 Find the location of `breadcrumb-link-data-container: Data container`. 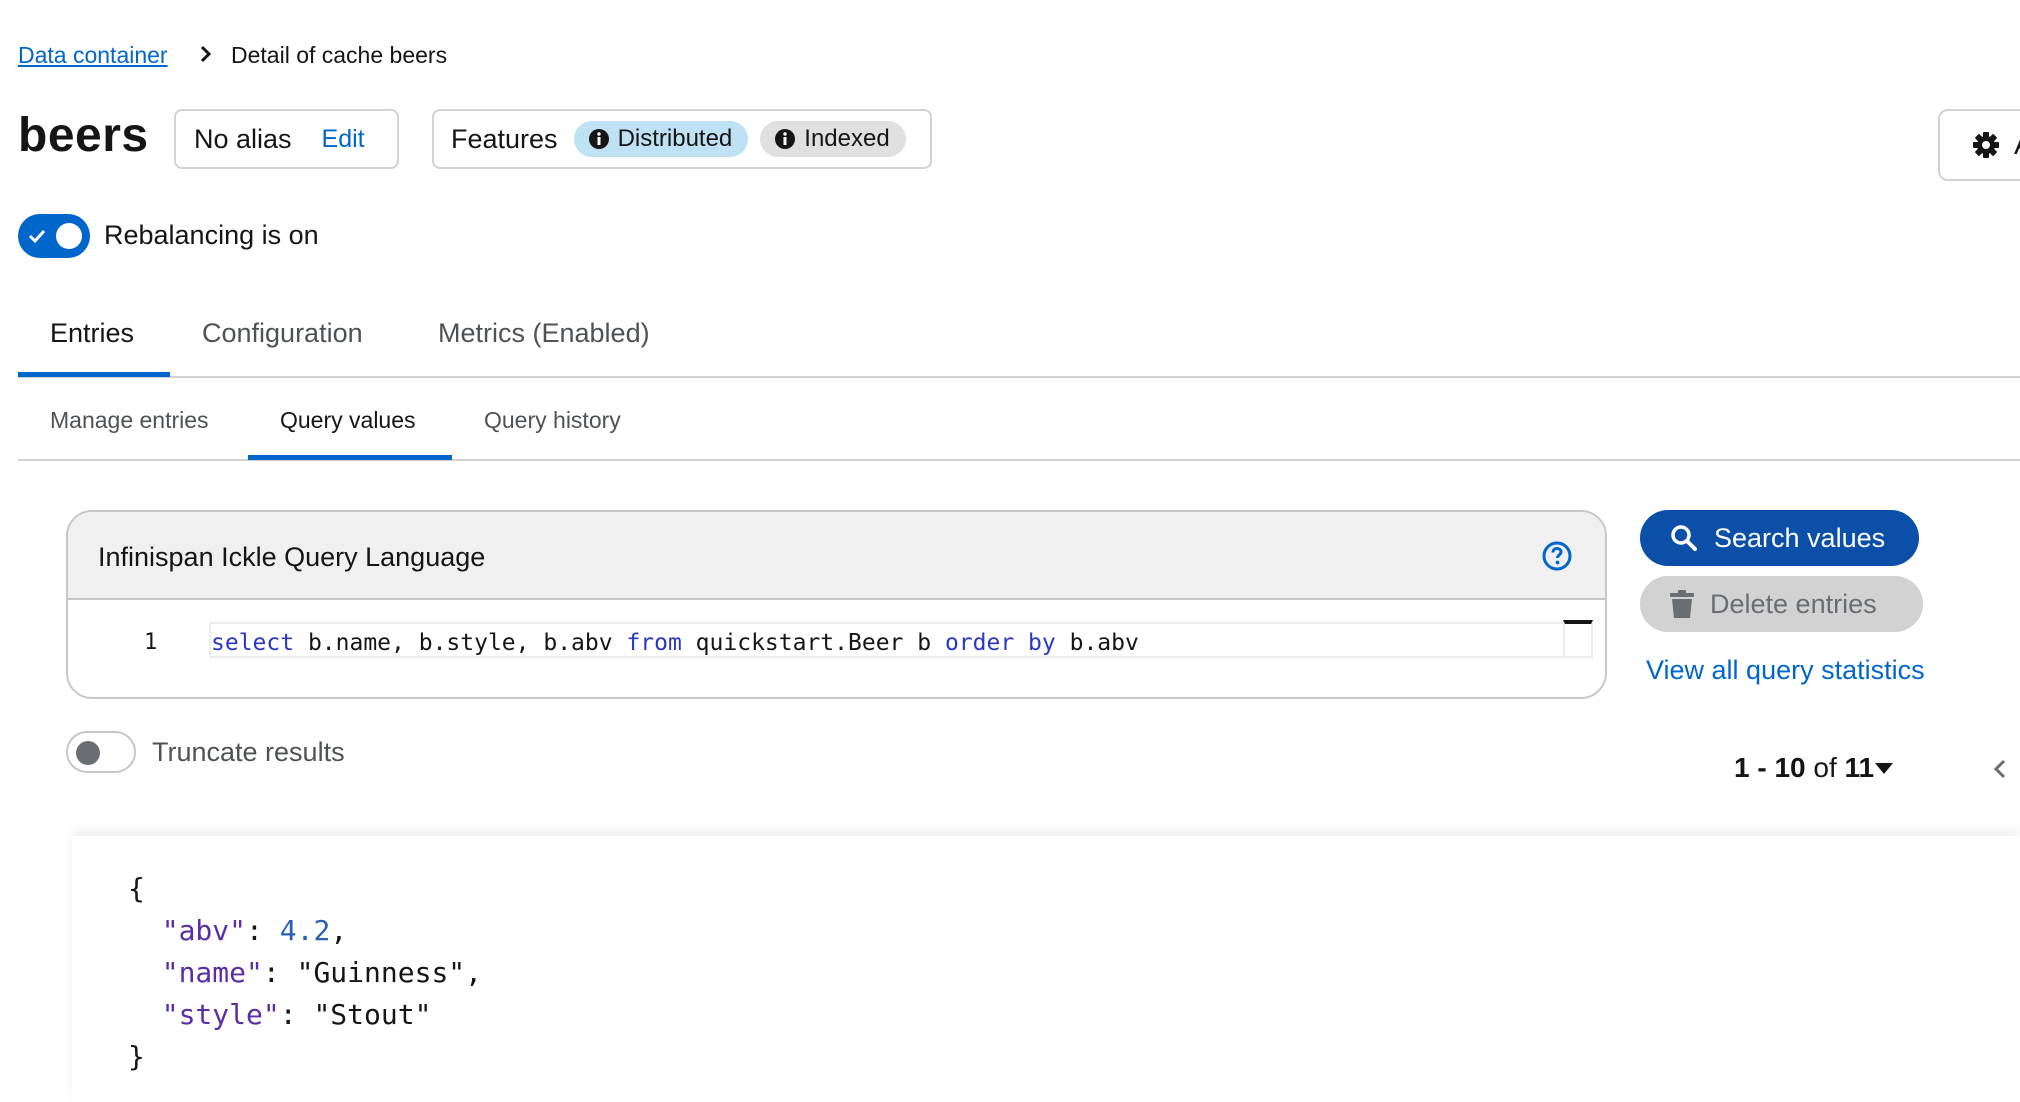

breadcrumb-link-data-container: Data container is located at coordinates (93, 55).